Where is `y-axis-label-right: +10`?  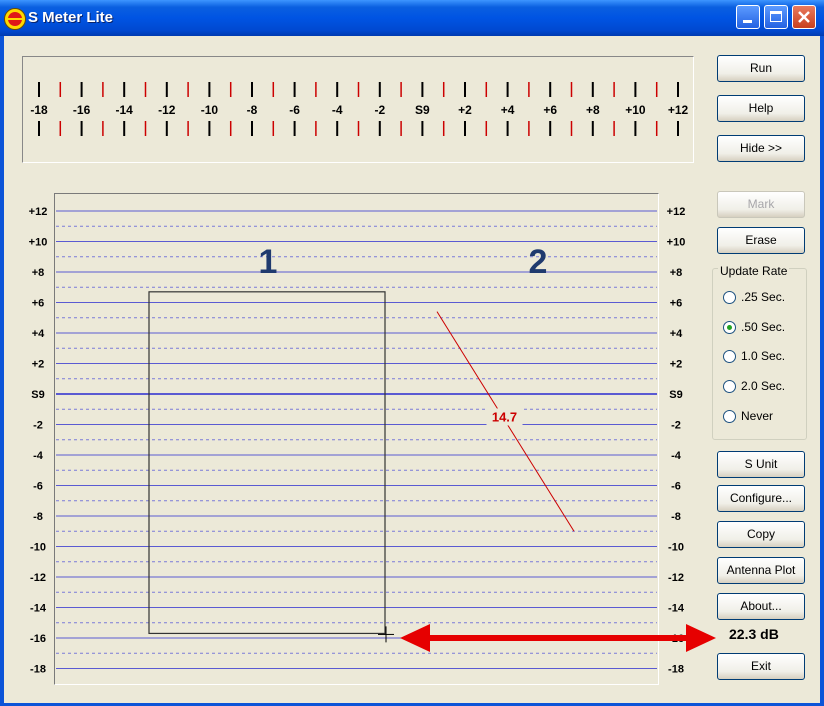 y-axis-label-right: +10 is located at coordinates (676, 243).